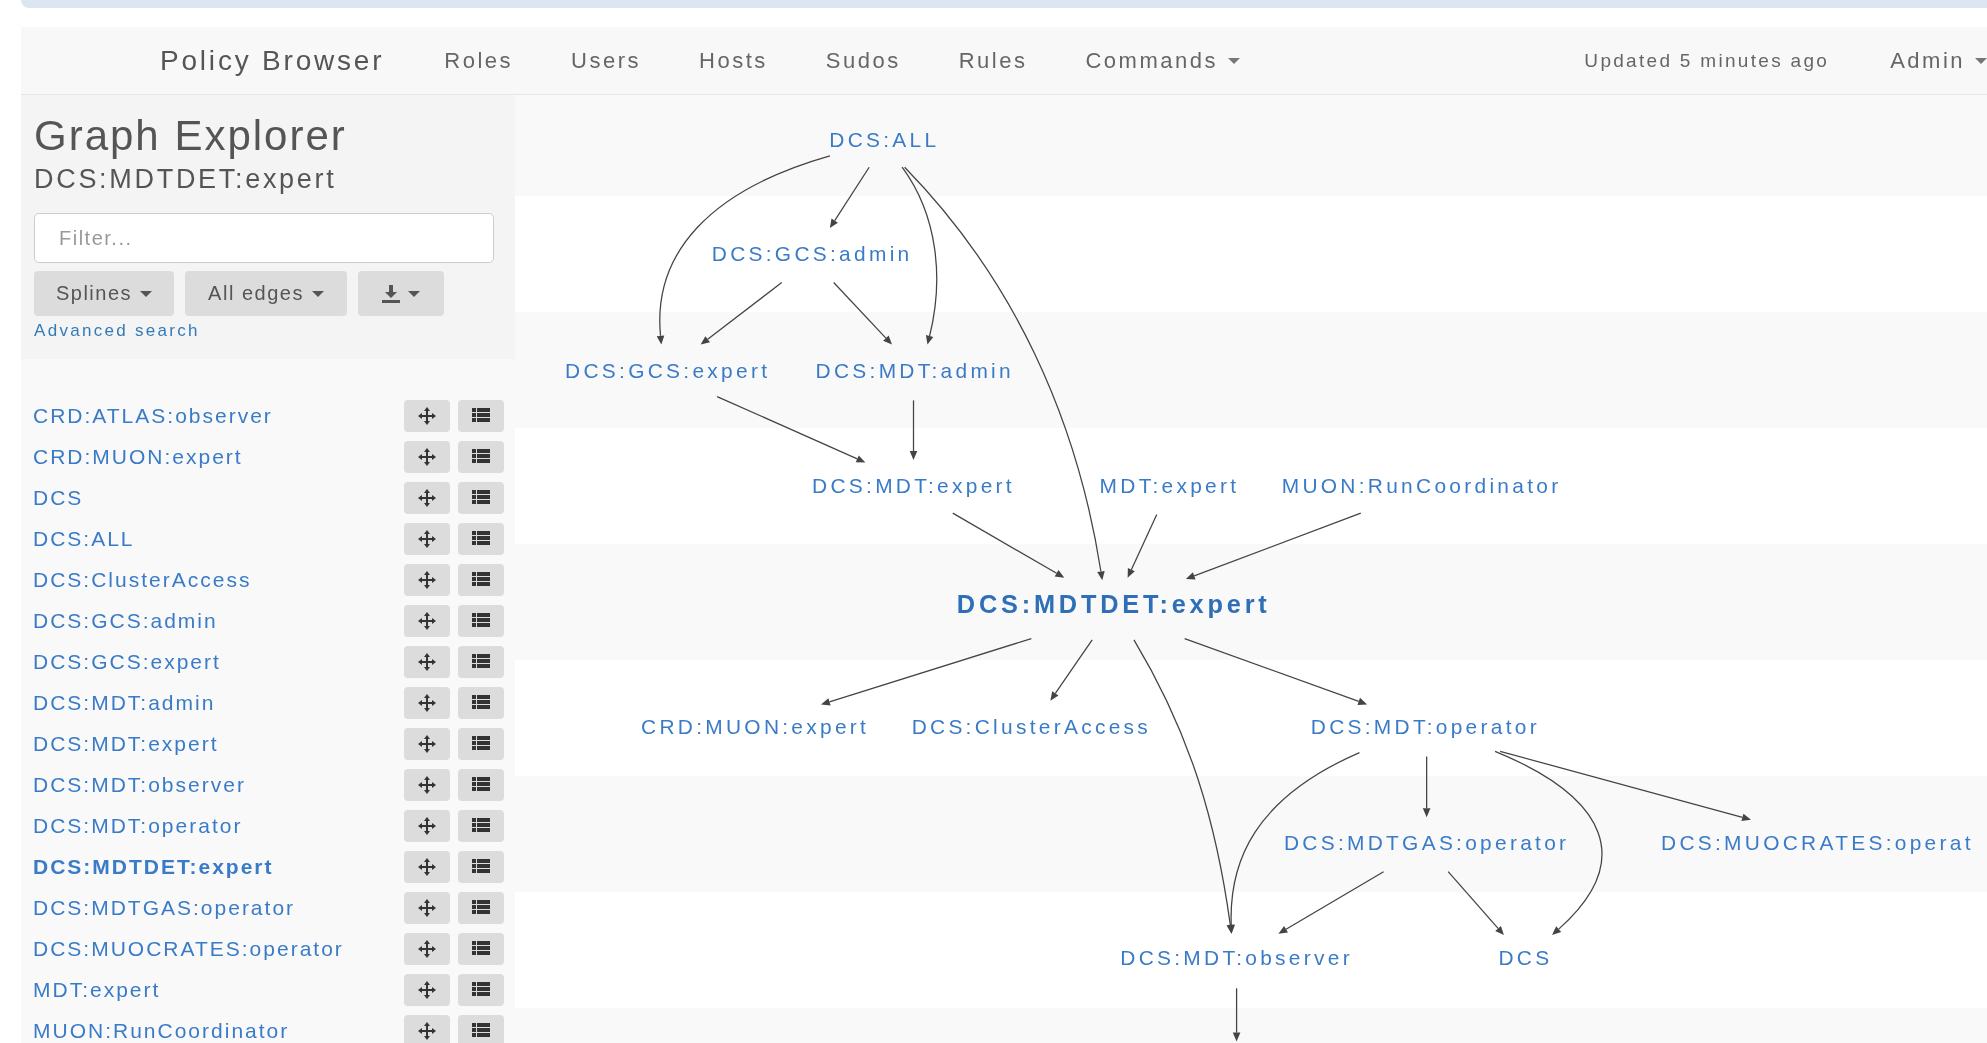  Describe the element at coordinates (1425, 726) in the screenshot. I see `graph-node: DCS:MDT:operator` at that location.